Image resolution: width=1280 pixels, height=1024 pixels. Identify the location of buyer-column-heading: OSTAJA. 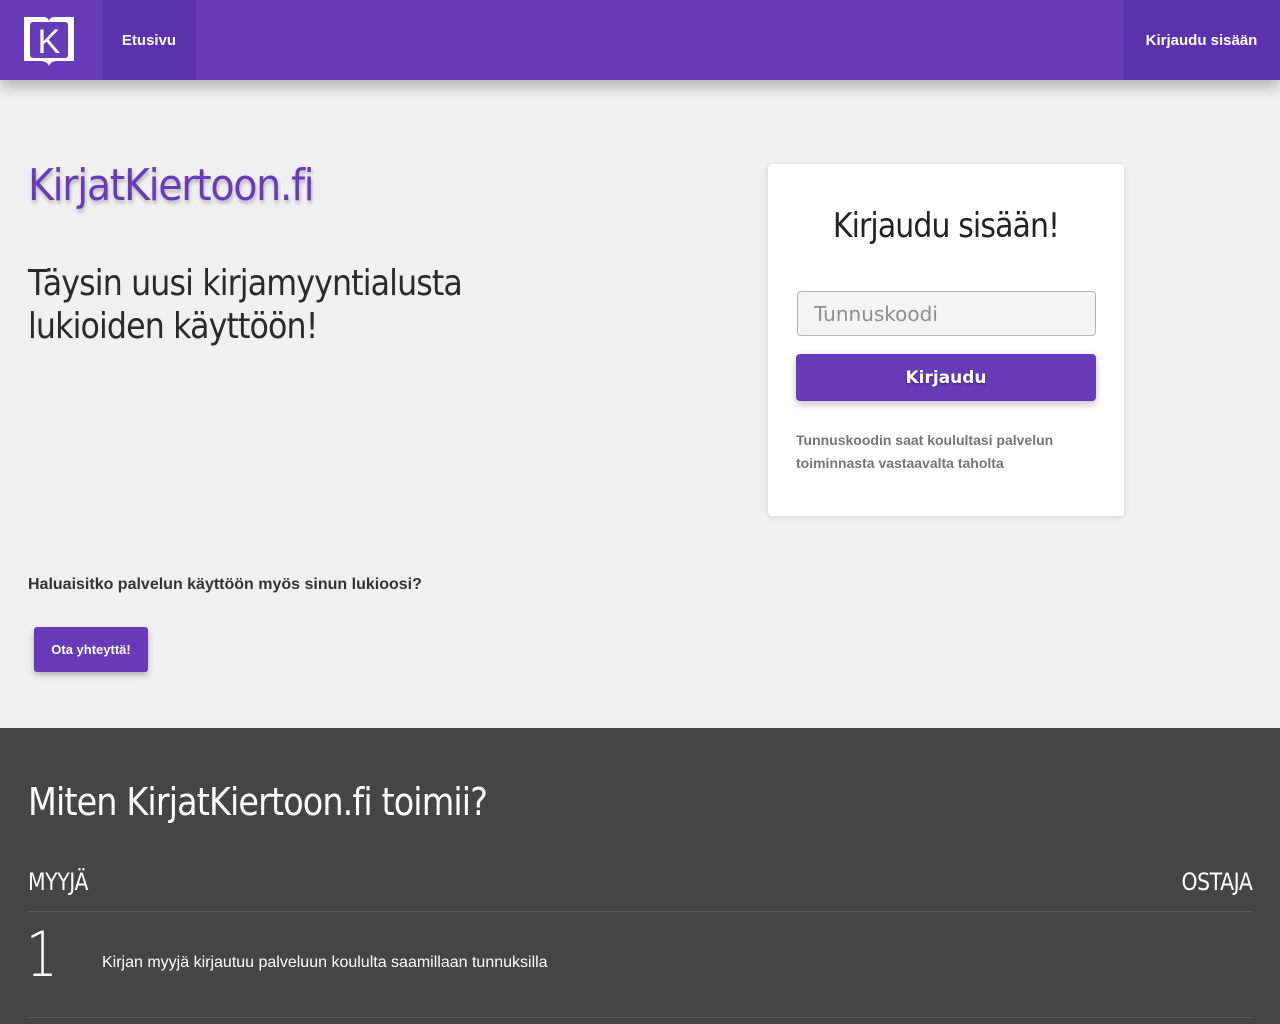
(1216, 882).